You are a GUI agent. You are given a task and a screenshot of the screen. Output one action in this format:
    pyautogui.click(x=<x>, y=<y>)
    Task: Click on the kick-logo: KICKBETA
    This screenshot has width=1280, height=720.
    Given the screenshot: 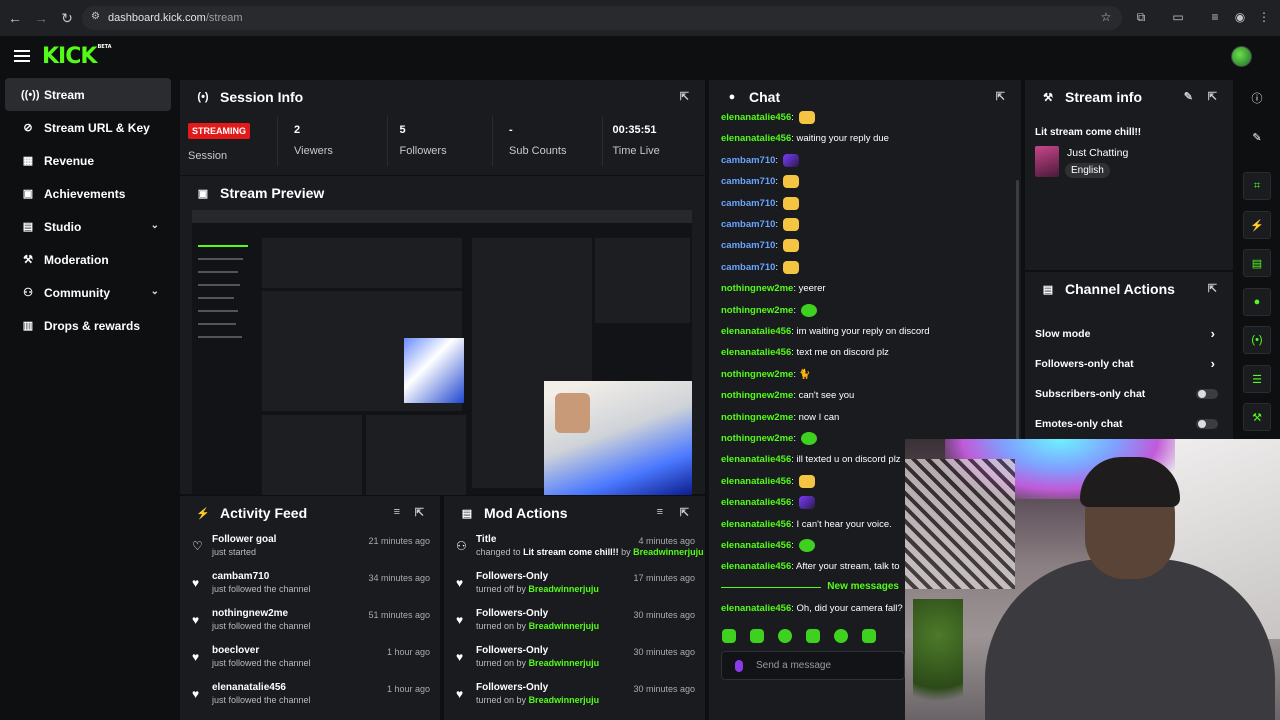 What is the action you would take?
    pyautogui.click(x=77, y=56)
    